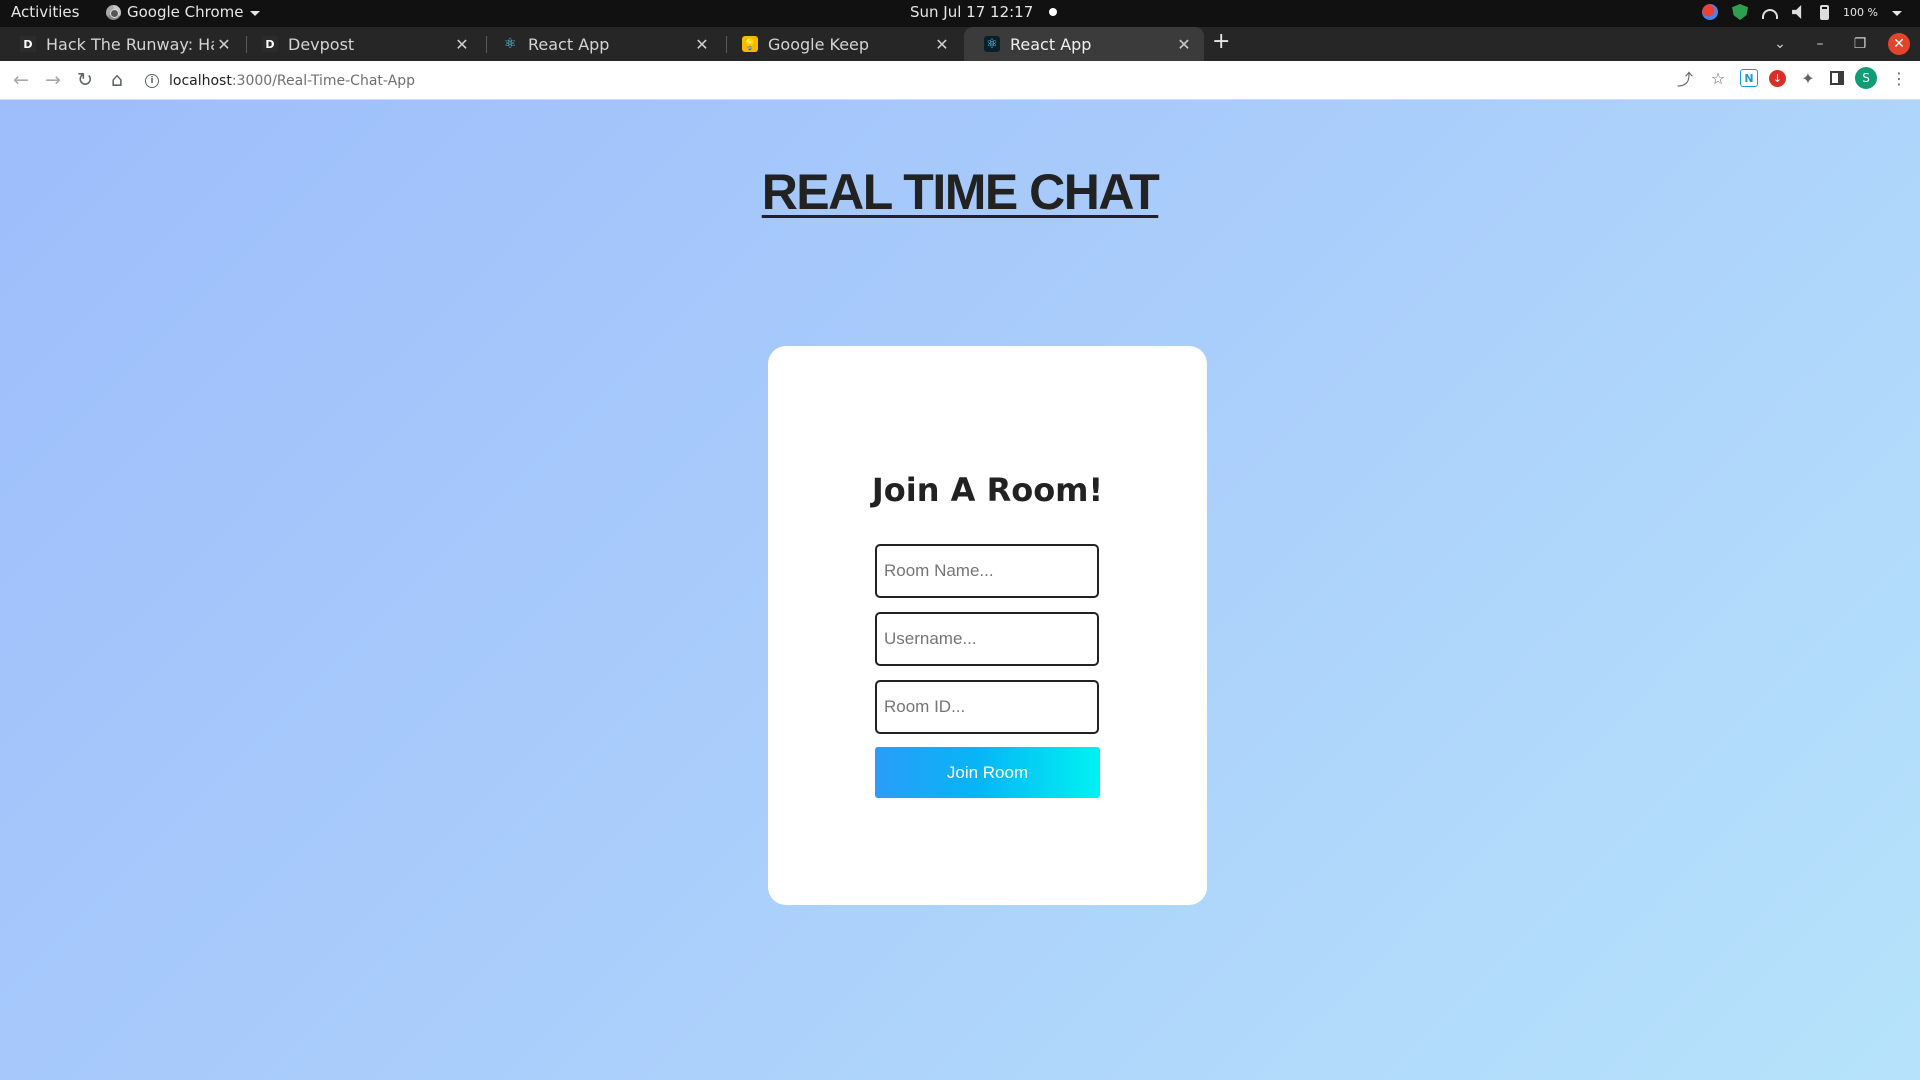 This screenshot has height=1080, width=1920. Describe the element at coordinates (1740, 12) in the screenshot. I see `shield-icon` at that location.